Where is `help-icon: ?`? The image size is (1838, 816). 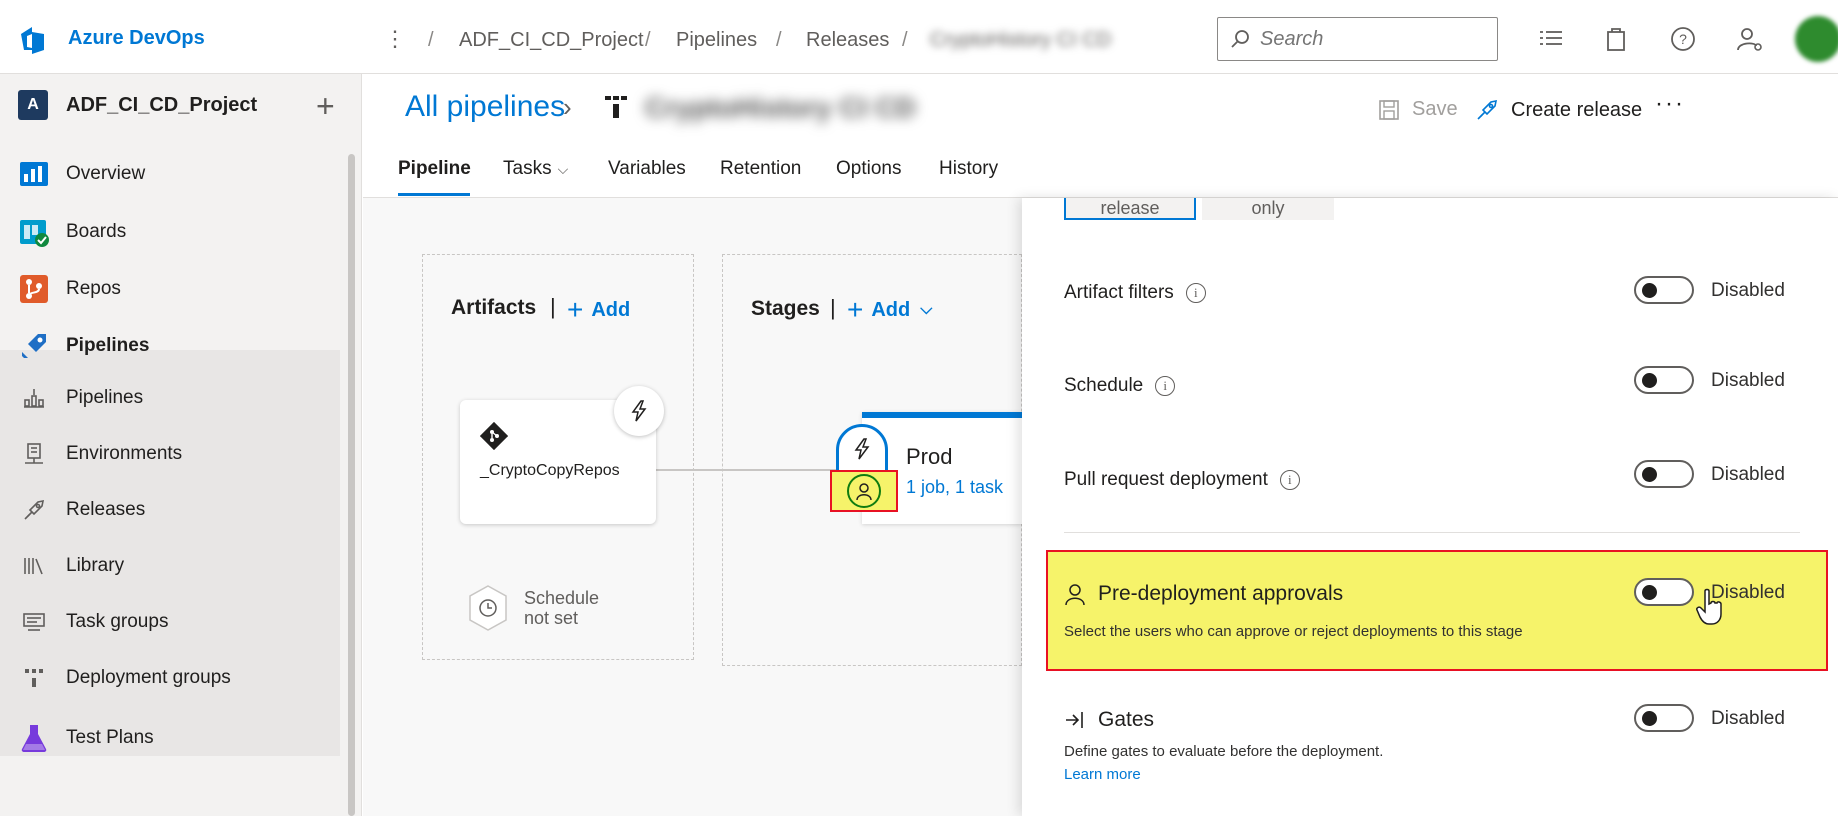
help-icon: ? is located at coordinates (1683, 39).